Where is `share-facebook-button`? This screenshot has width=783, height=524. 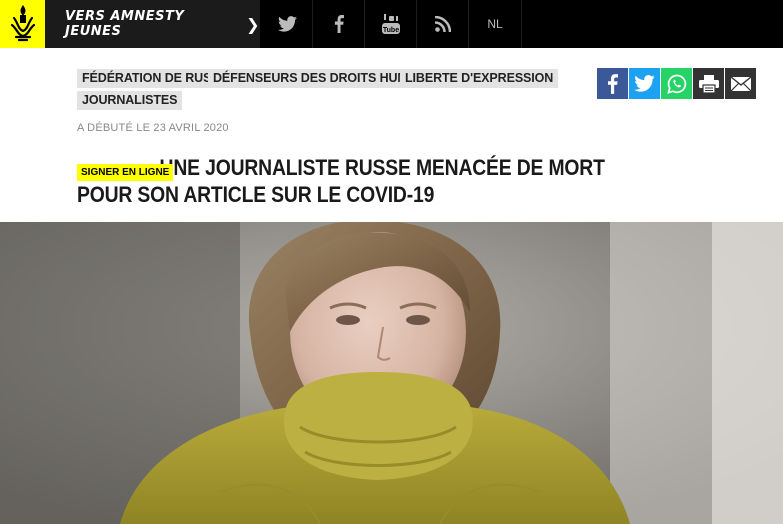 share-facebook-button is located at coordinates (612, 83).